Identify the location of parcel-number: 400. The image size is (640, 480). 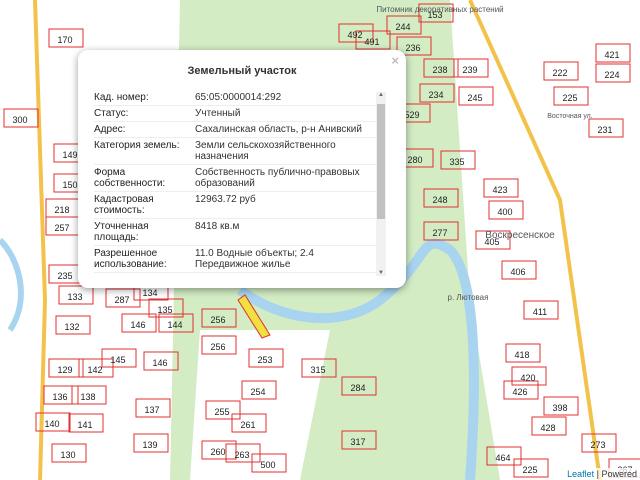
(504, 212).